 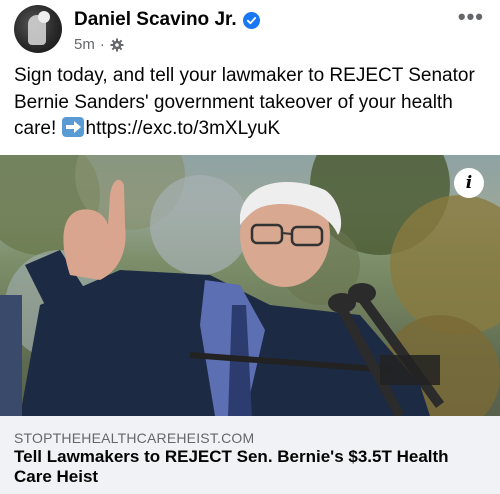 I want to click on info-icon: i, so click(x=469, y=183).